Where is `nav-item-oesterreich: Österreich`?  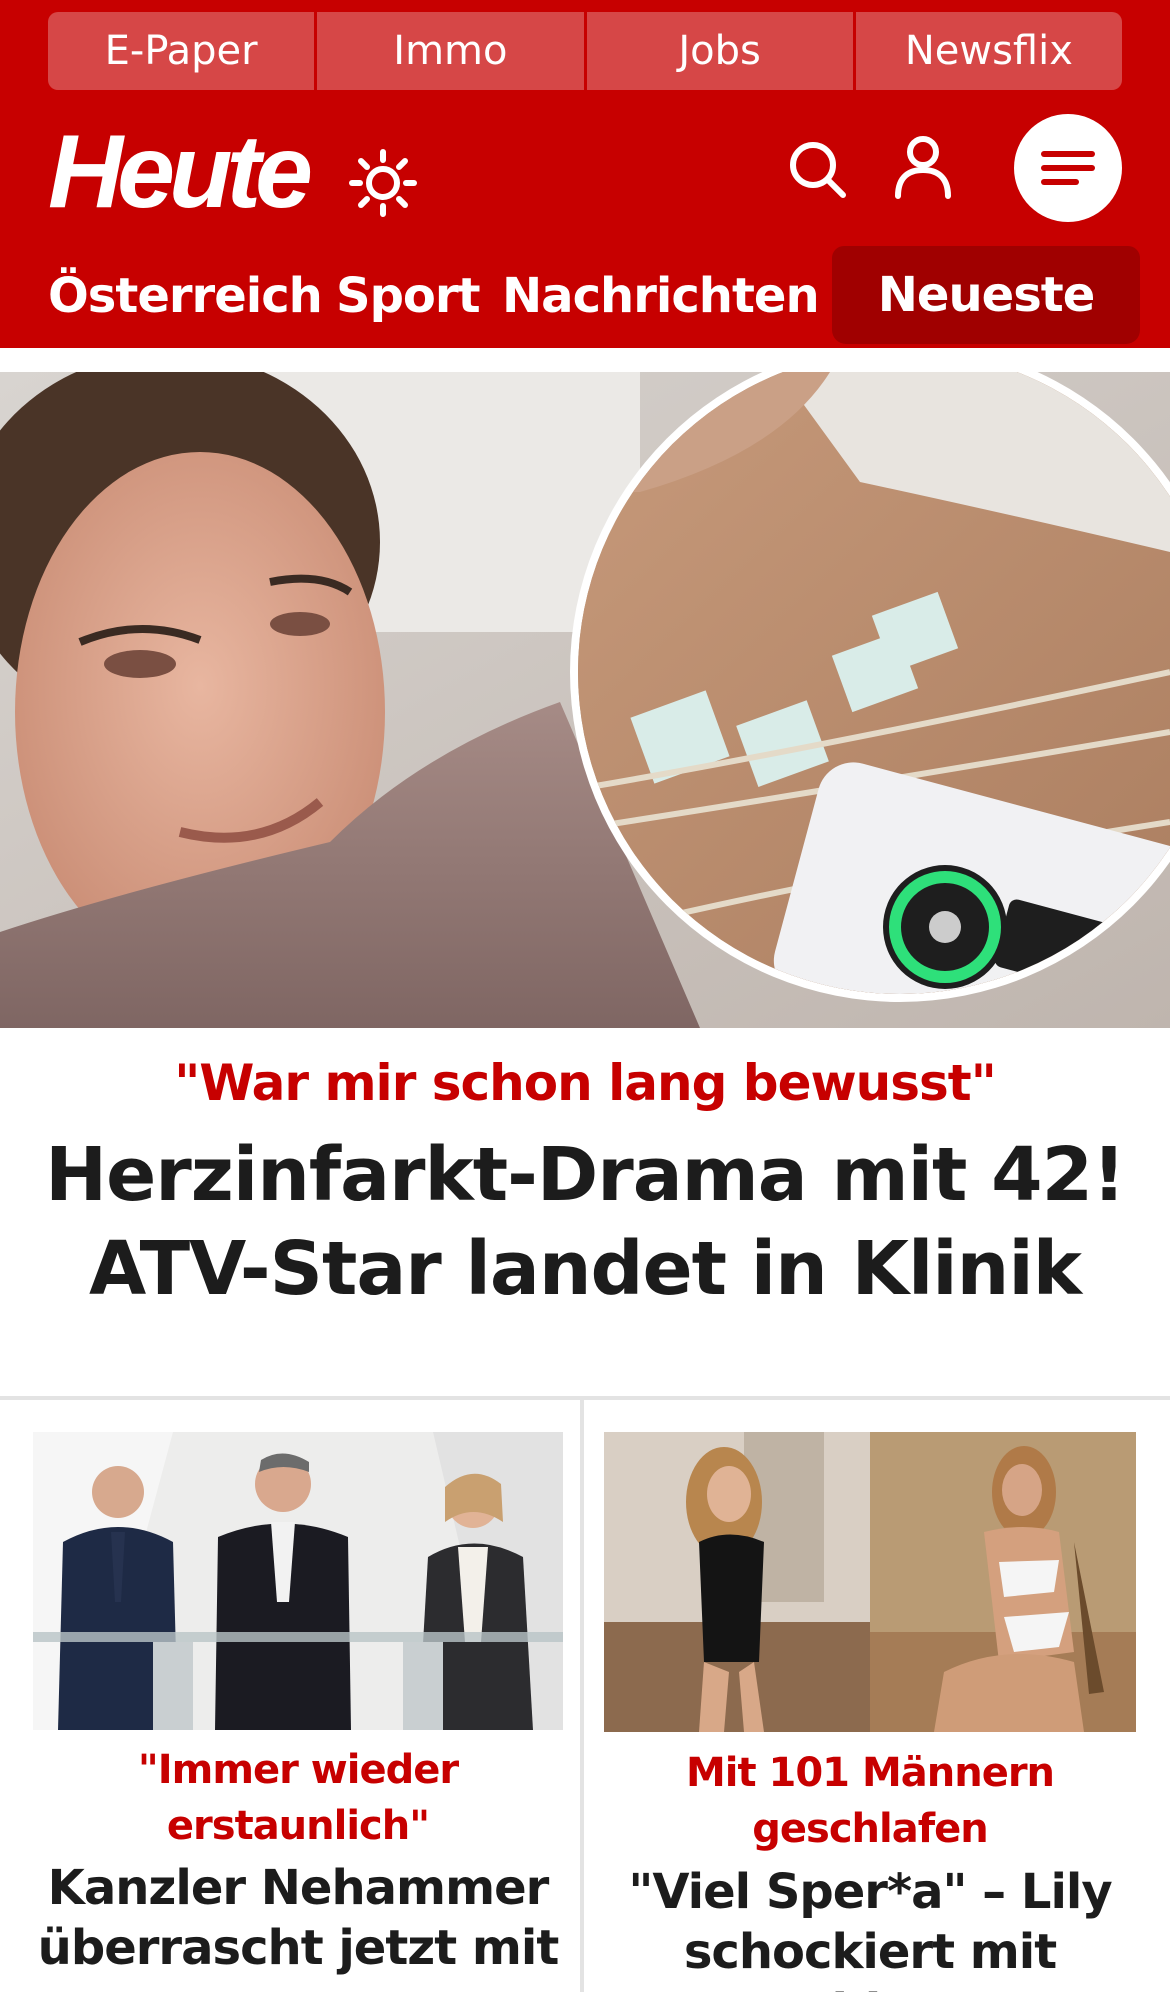
nav-item-oesterreich: Österreich is located at coordinates (185, 296).